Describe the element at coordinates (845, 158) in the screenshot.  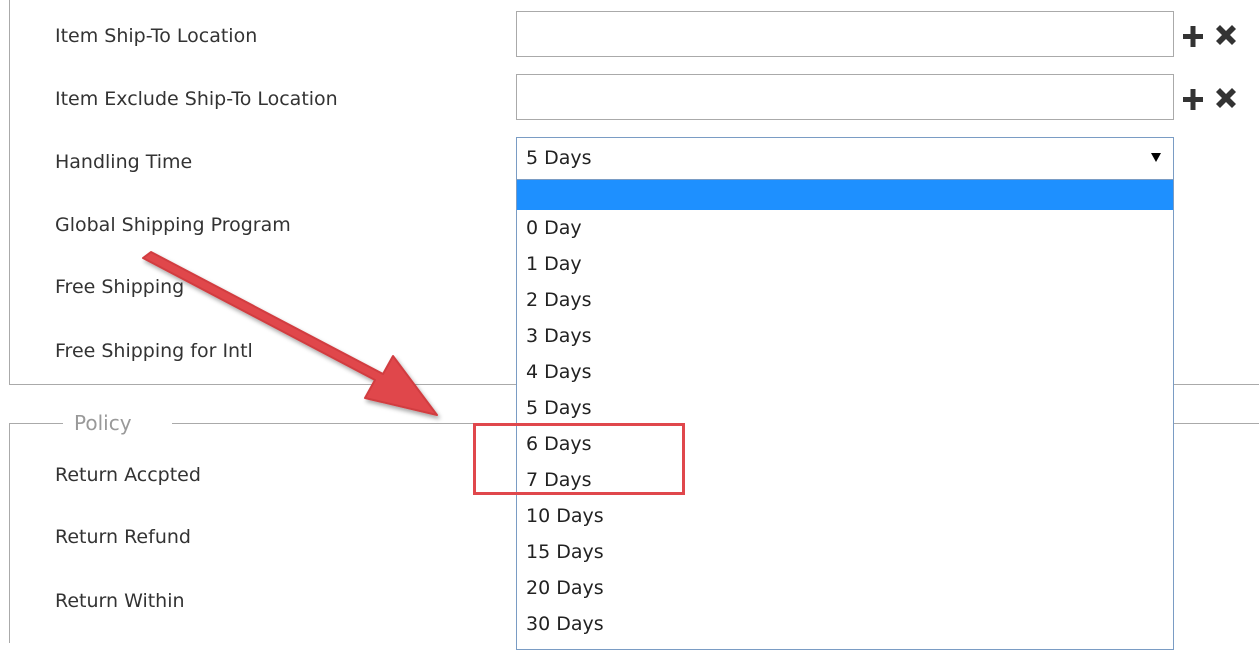
I see `handling-time-select: 5 Days` at that location.